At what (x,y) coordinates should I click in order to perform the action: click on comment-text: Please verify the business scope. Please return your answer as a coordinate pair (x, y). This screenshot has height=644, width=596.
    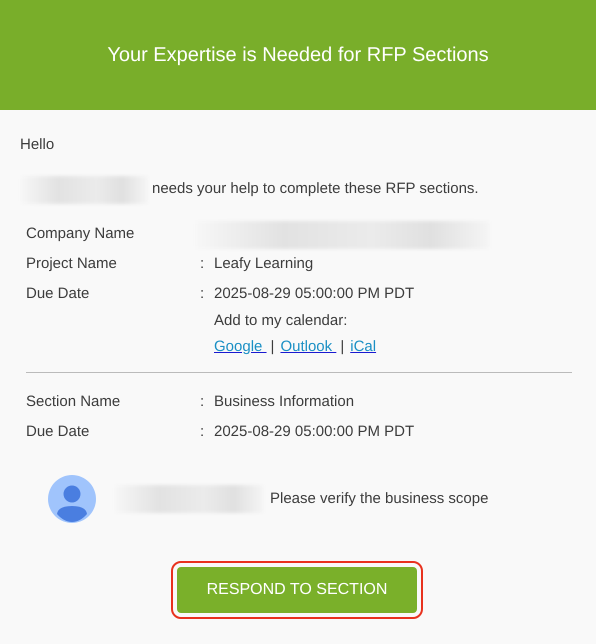
    Looking at the image, I should click on (379, 498).